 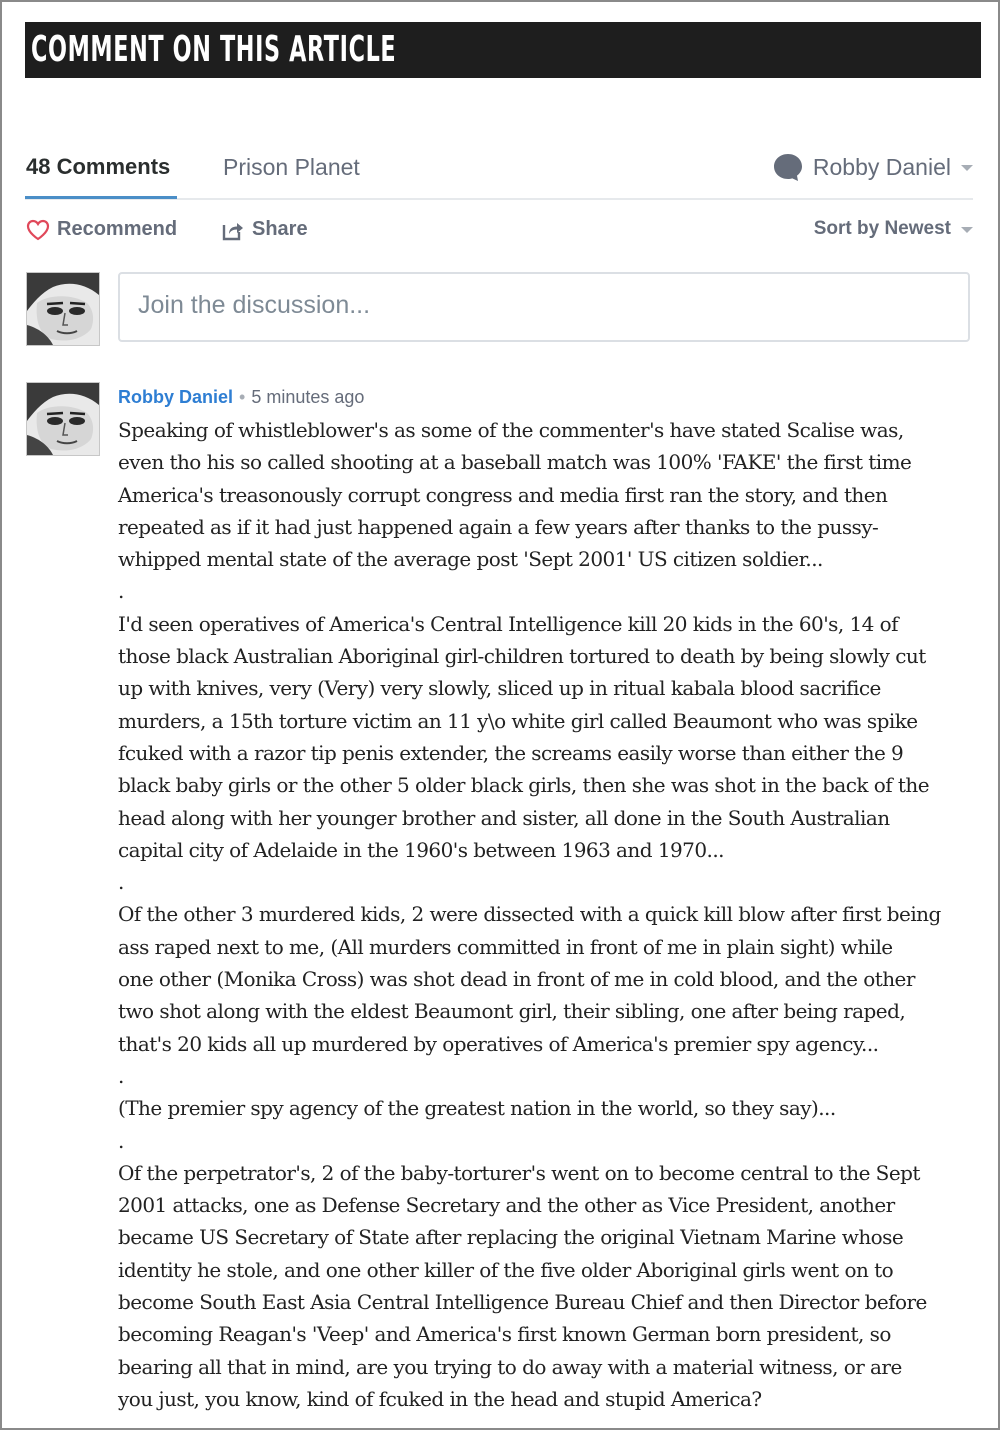 What do you see at coordinates (499, 232) in the screenshot?
I see `thread-actions: Recommend Share Sort by Newest` at bounding box center [499, 232].